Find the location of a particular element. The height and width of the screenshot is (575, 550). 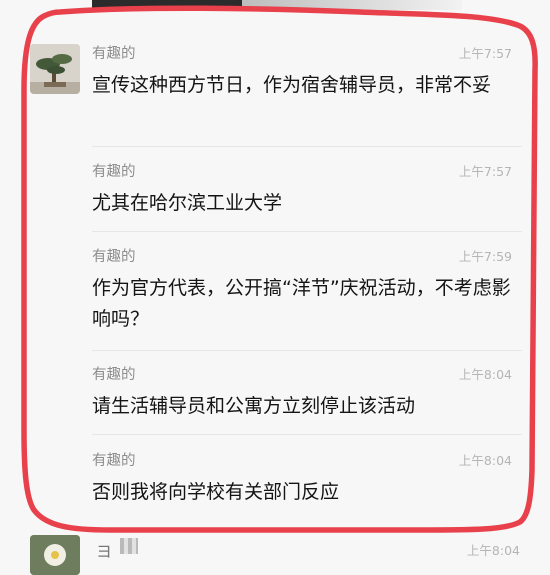

message-text: 尤其在哈尔滨工业大学 is located at coordinates (187, 203).